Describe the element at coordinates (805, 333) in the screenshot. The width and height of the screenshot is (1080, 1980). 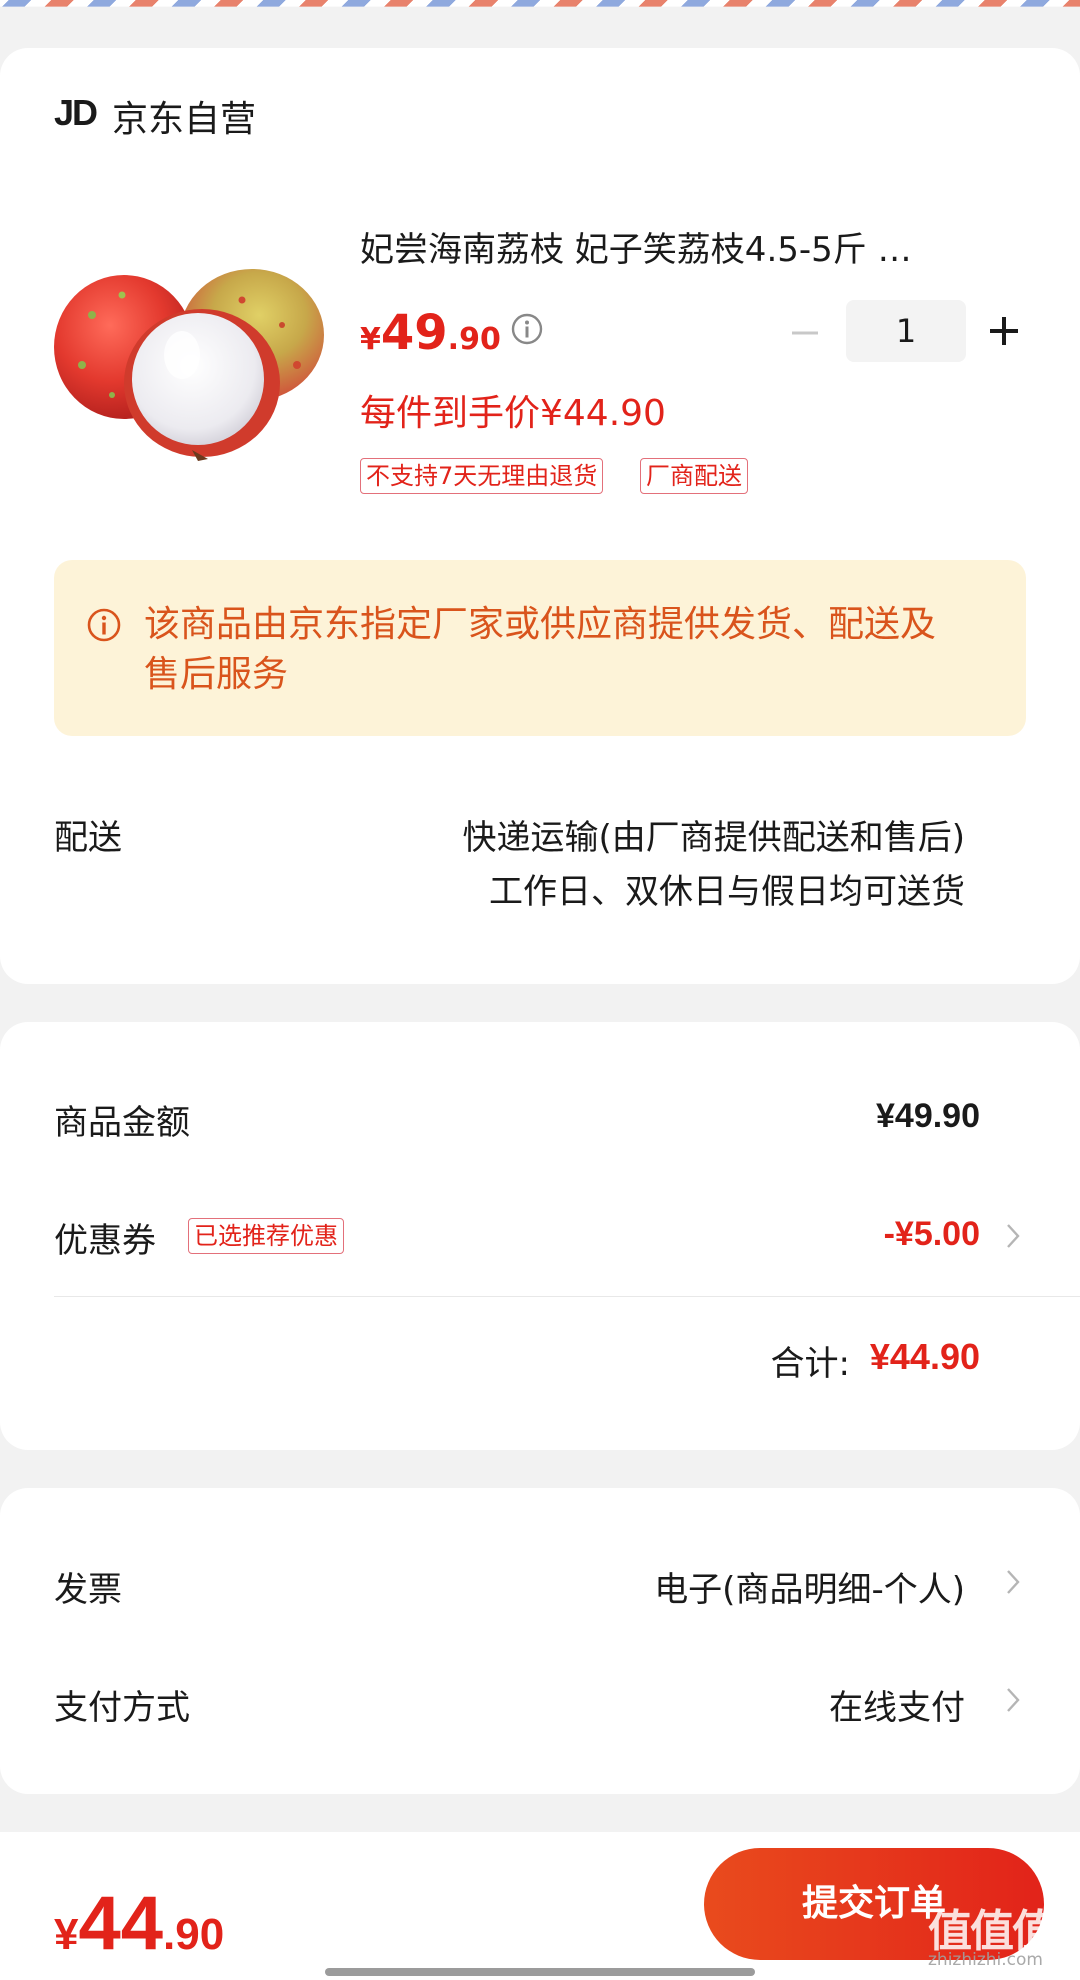
I see `quantity-decrease-button` at that location.